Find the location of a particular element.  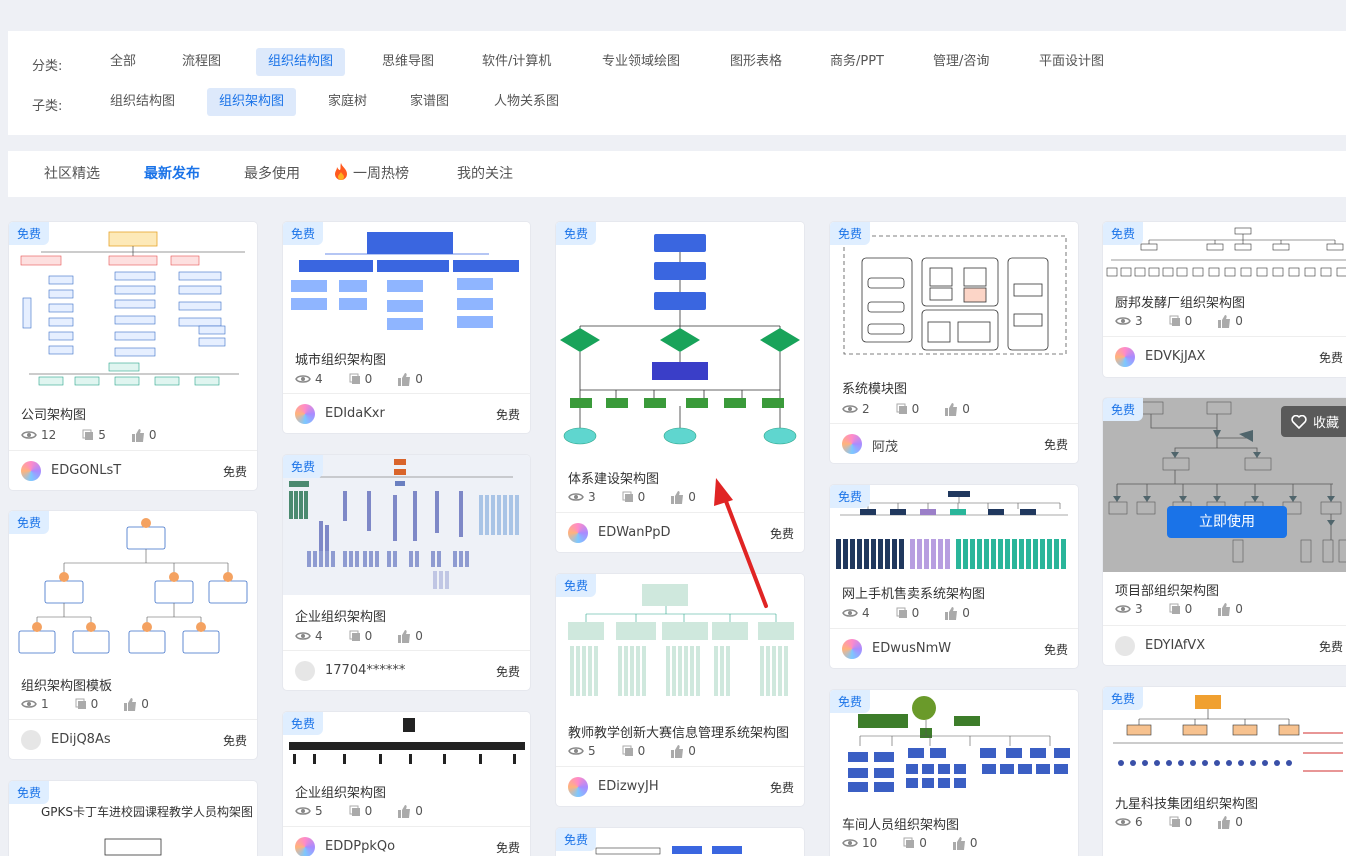

tab-my-follows: 我的关注 is located at coordinates (485, 174).